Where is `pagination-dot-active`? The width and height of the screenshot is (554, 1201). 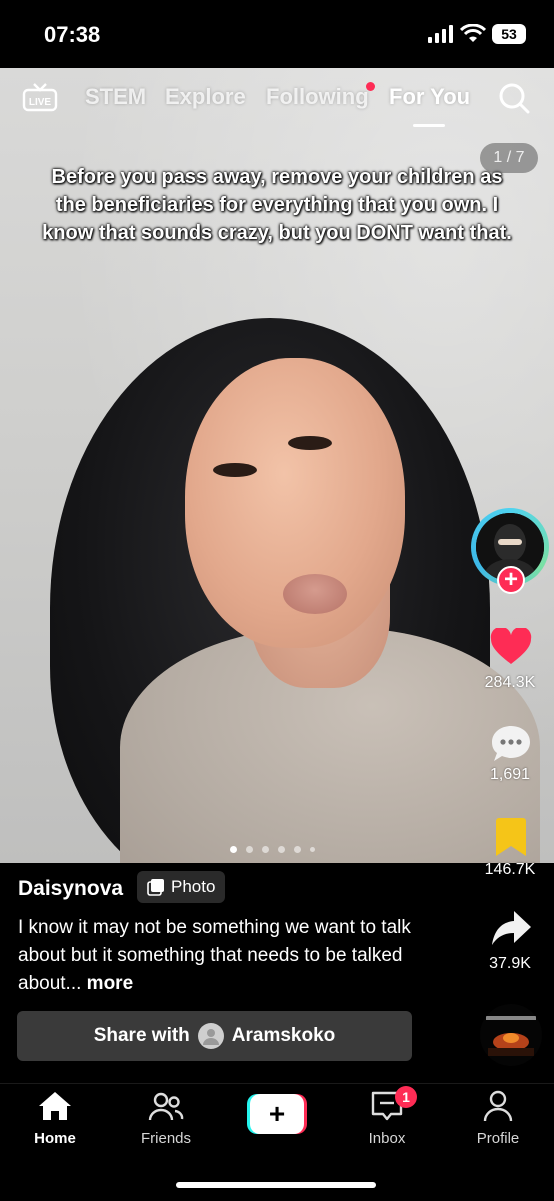 pagination-dot-active is located at coordinates (233, 849).